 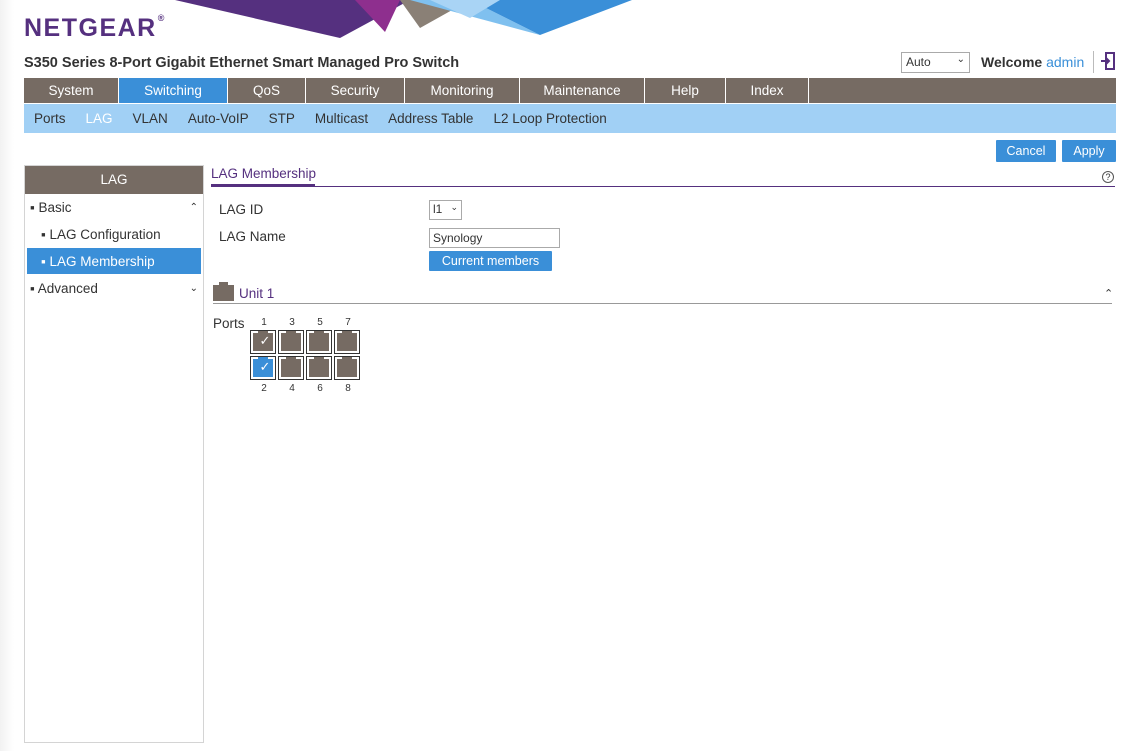 I want to click on divider, so click(x=1093, y=62).